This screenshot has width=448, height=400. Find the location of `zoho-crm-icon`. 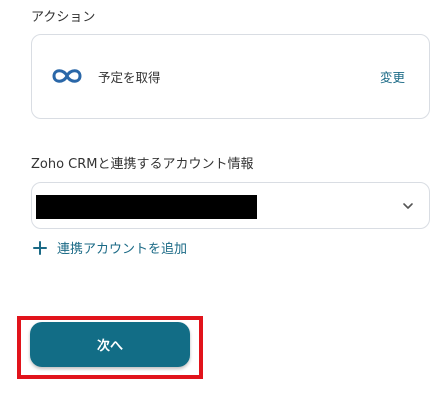

zoho-crm-icon is located at coordinates (67, 76).